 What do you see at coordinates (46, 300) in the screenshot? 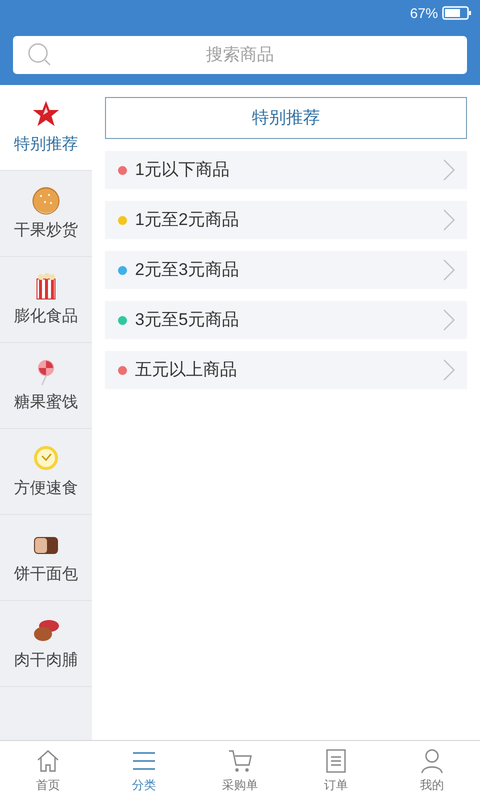
I see `category-item: 膨化食品` at bounding box center [46, 300].